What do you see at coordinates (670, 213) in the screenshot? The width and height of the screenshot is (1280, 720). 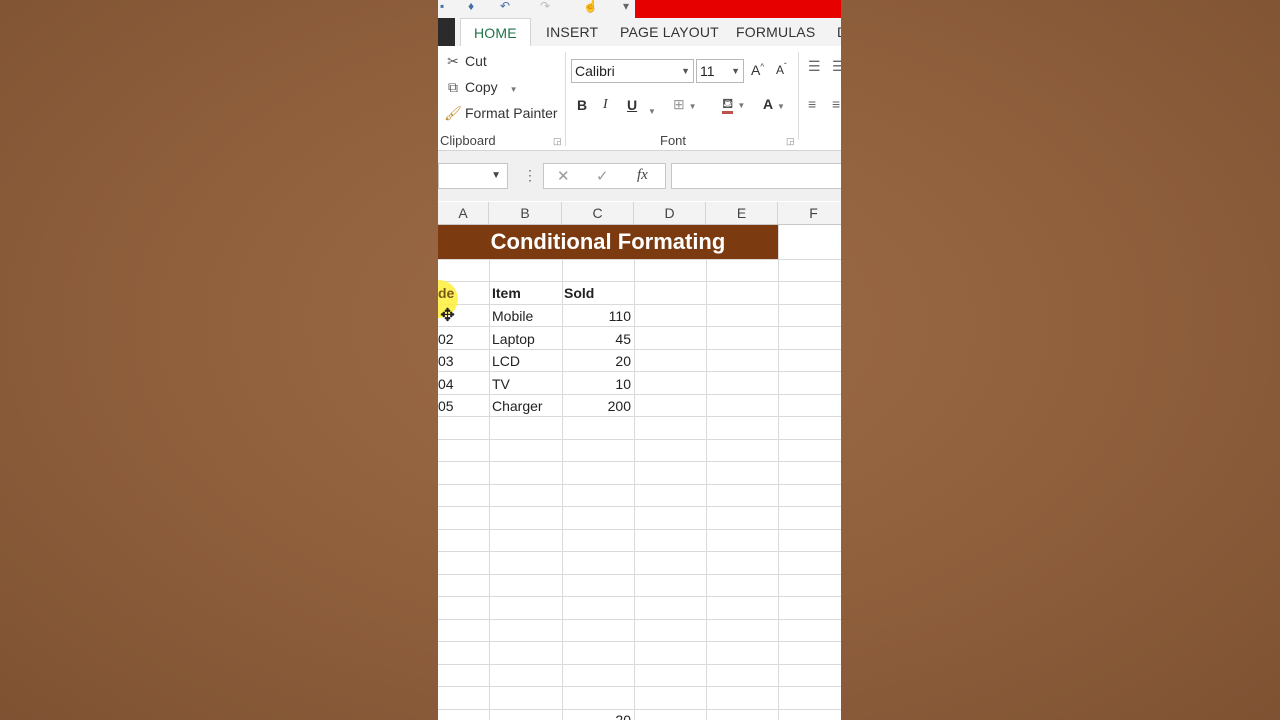 I see `column-header-d: D` at bounding box center [670, 213].